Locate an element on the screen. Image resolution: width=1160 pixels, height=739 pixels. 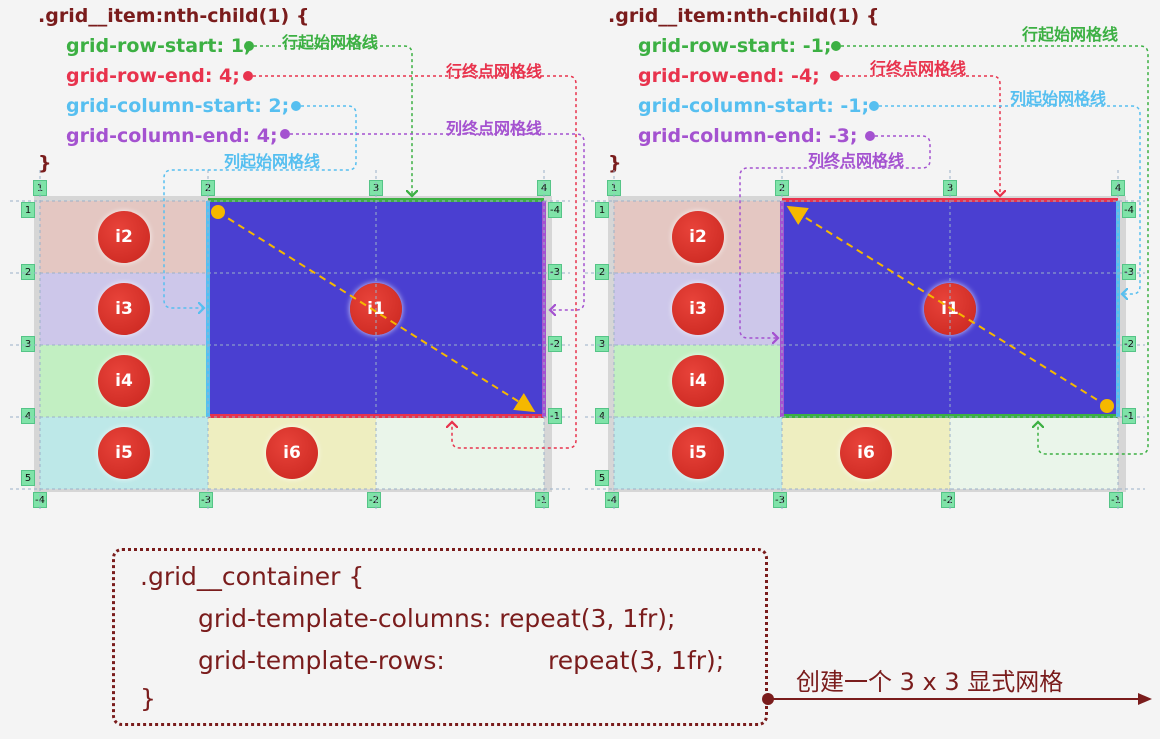
right-close-brace: } is located at coordinates (615, 163).